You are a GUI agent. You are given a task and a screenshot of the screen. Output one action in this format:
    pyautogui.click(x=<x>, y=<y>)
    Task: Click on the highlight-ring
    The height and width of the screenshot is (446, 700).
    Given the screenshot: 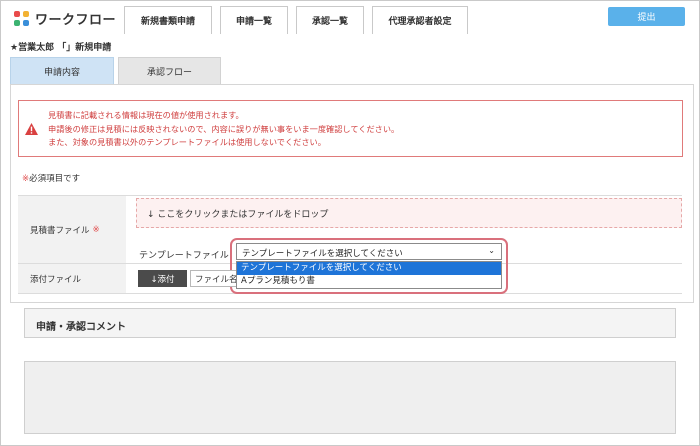 What is the action you would take?
    pyautogui.click(x=369, y=266)
    